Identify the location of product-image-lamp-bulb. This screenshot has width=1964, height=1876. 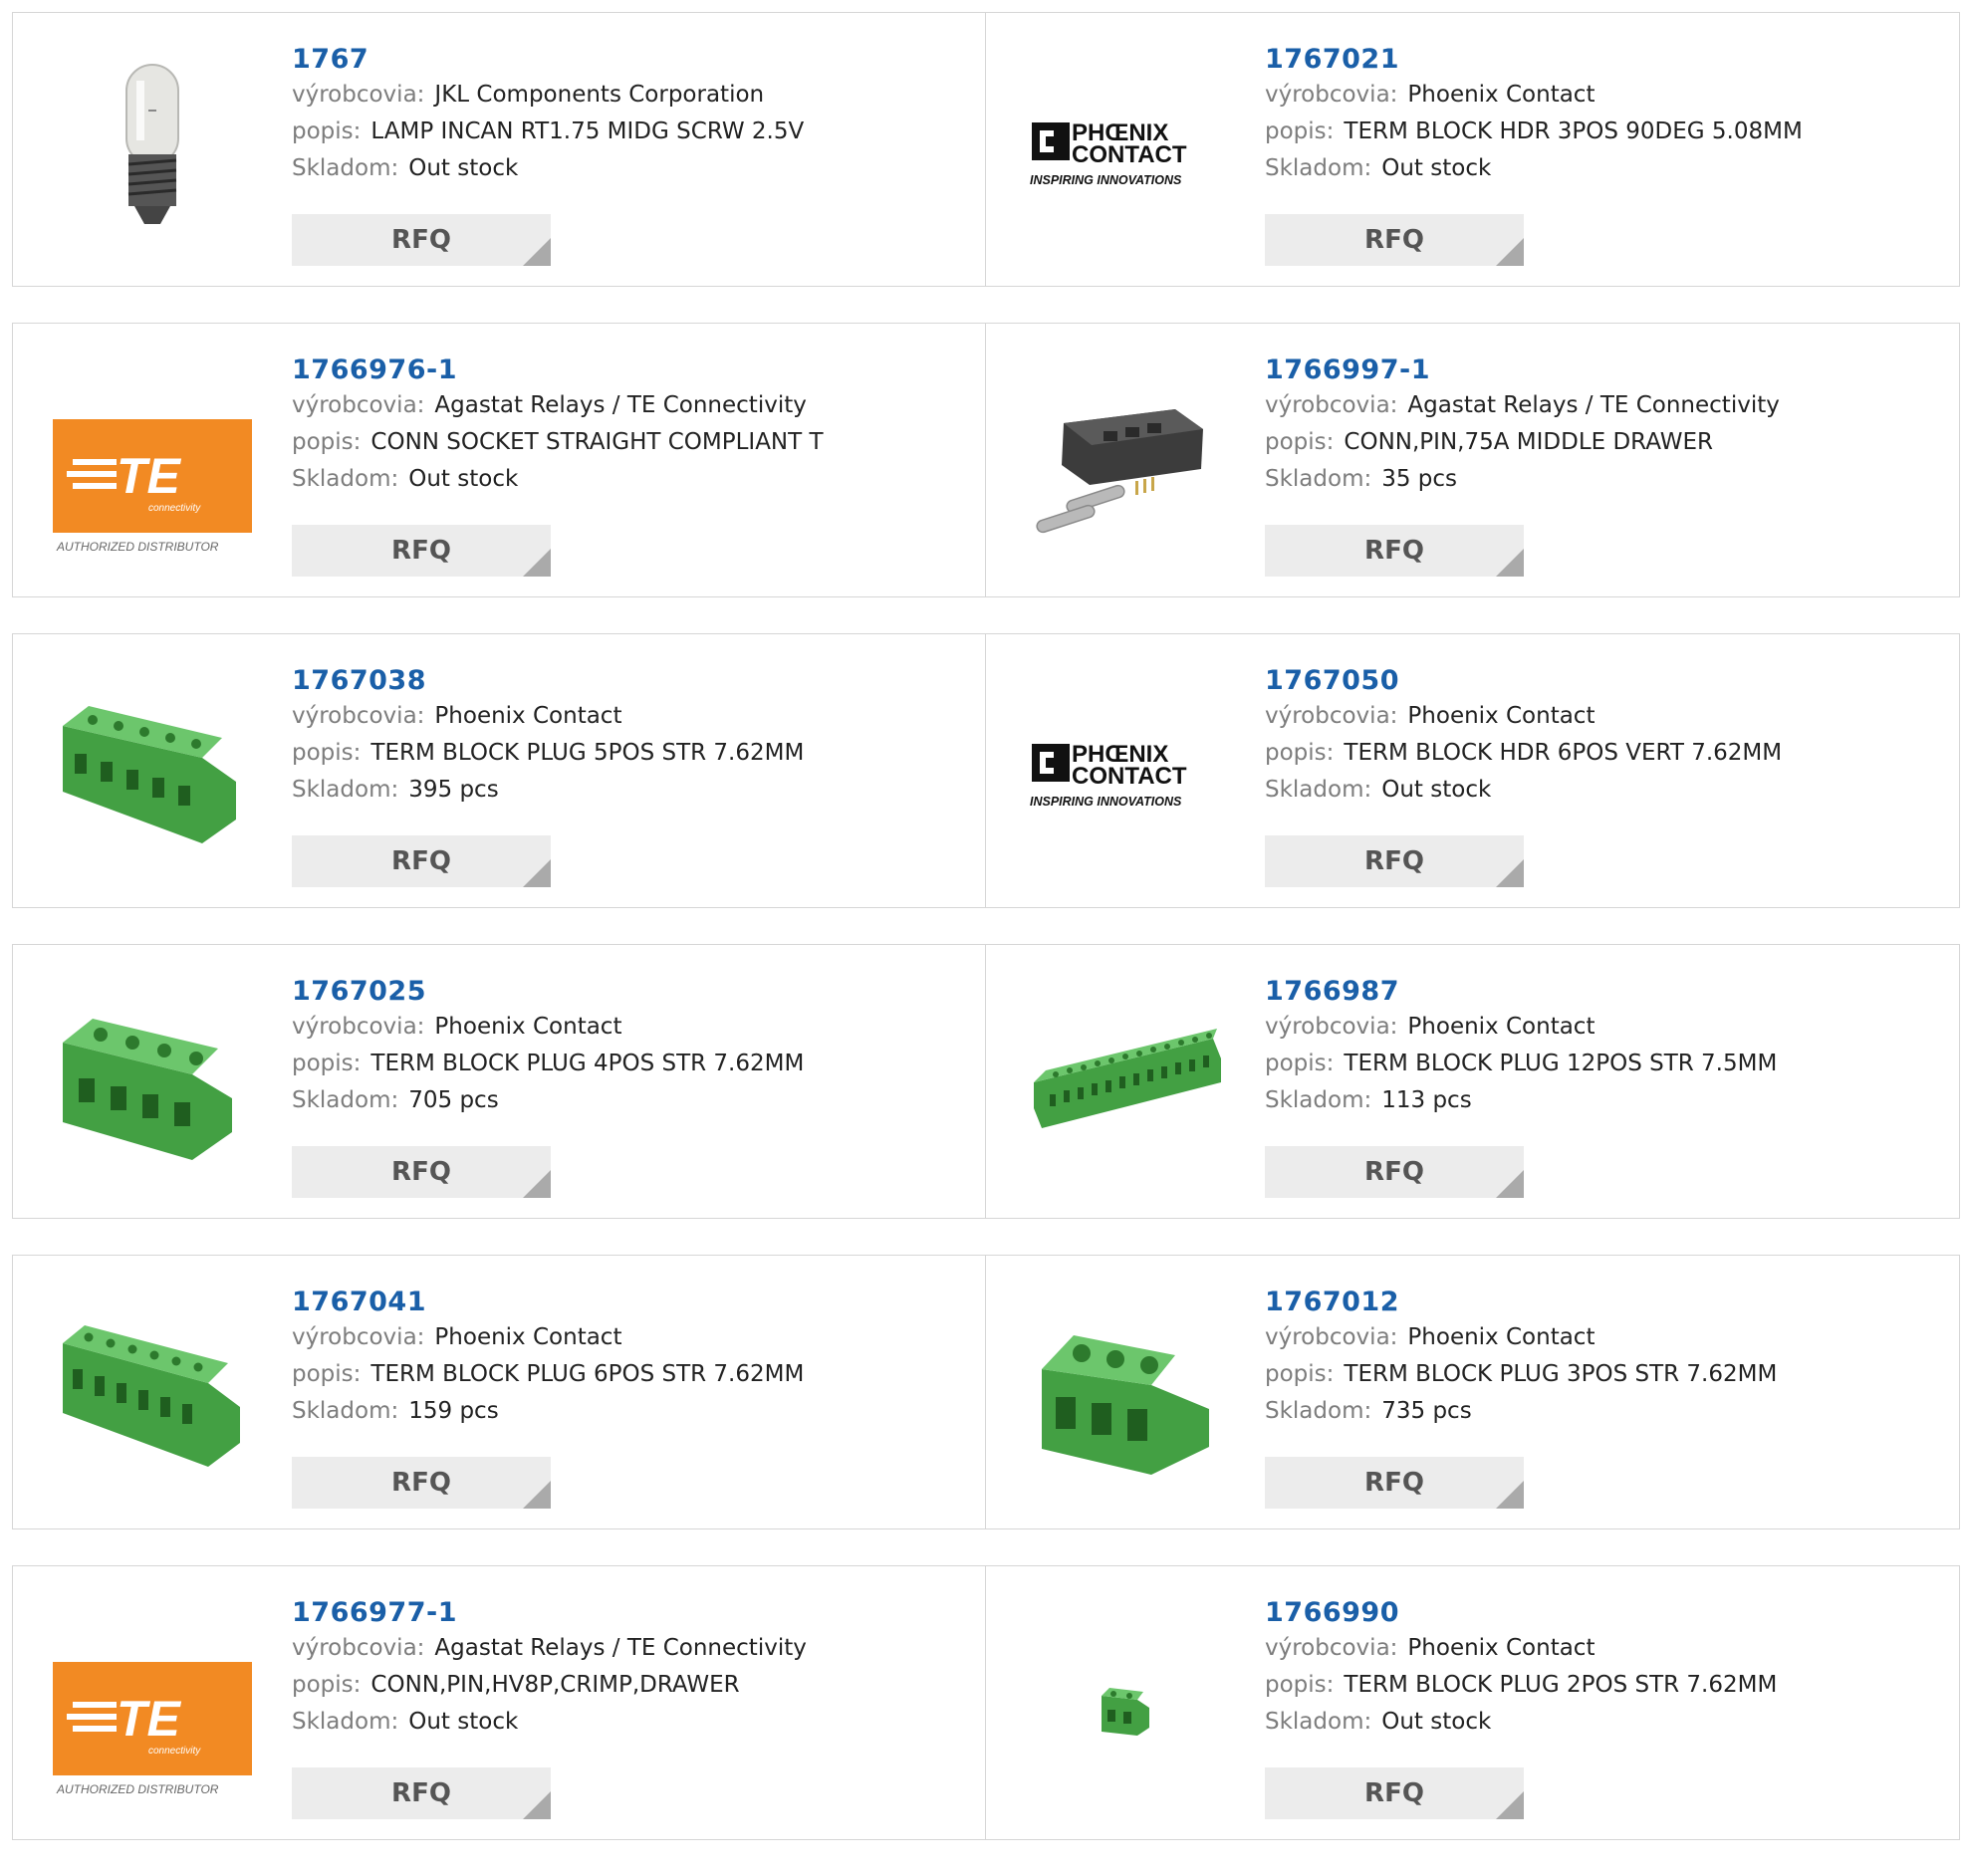
(152, 151).